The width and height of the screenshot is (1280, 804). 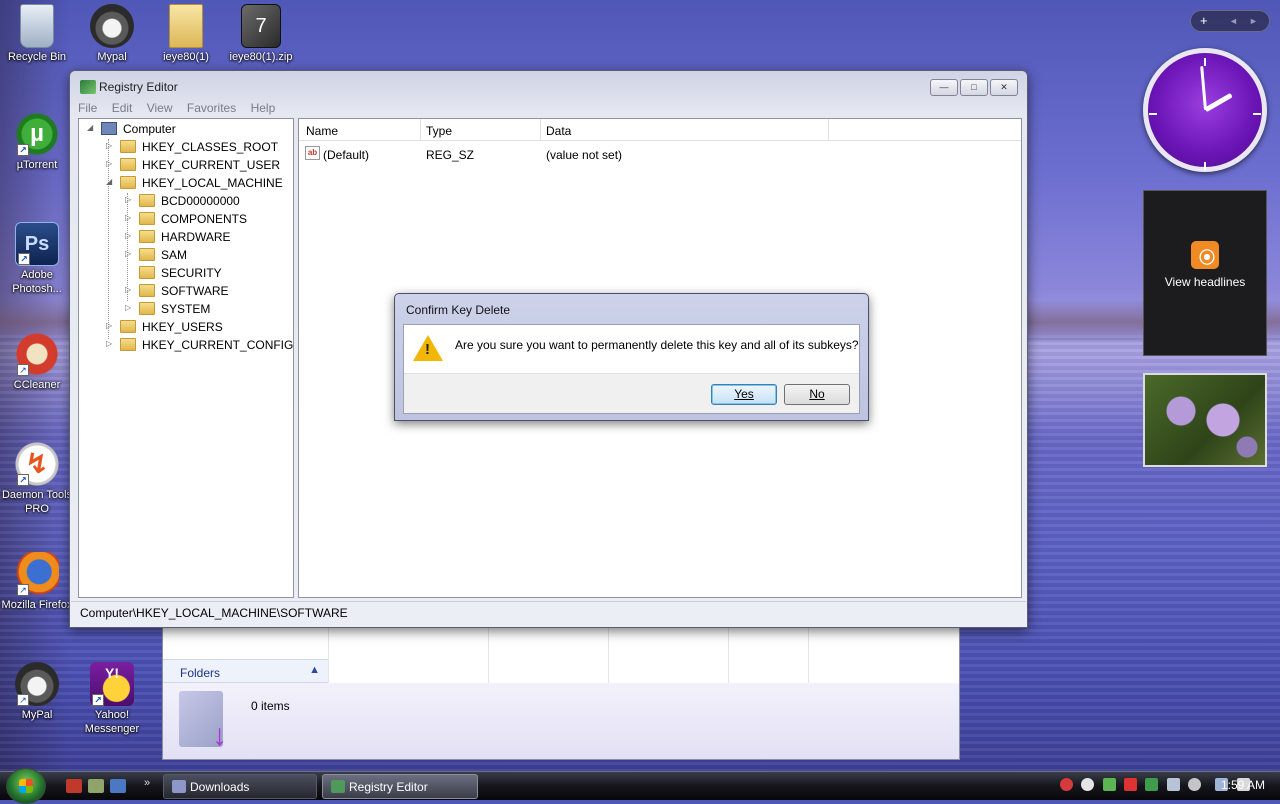 I want to click on desktop-icon-recycle-bin: Recycle Bin, so click(x=37, y=34).